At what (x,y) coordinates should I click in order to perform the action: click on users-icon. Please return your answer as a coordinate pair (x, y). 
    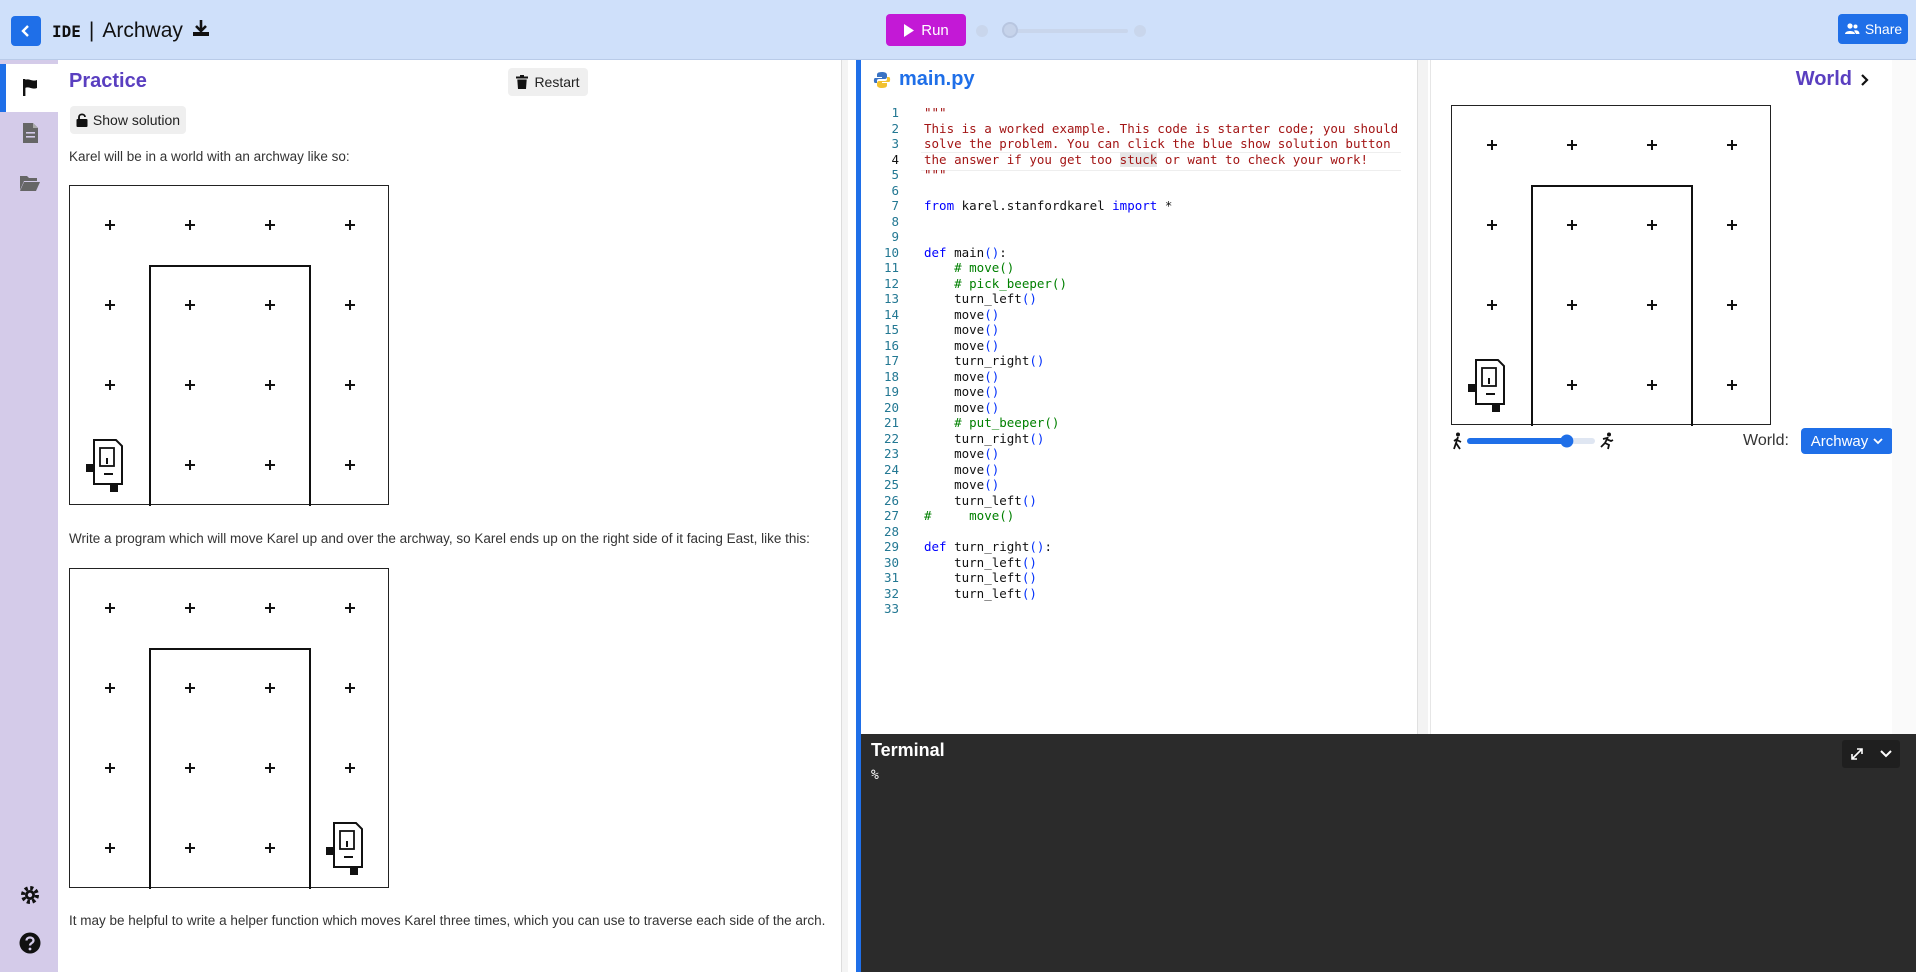
    Looking at the image, I should click on (1852, 28).